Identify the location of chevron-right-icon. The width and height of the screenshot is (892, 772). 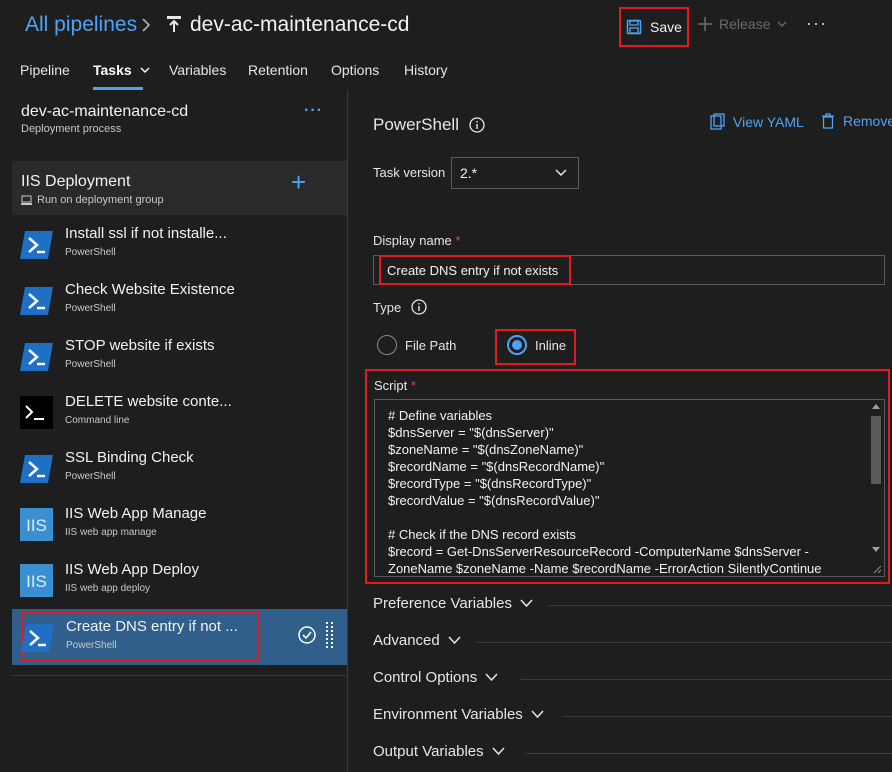
(146, 25).